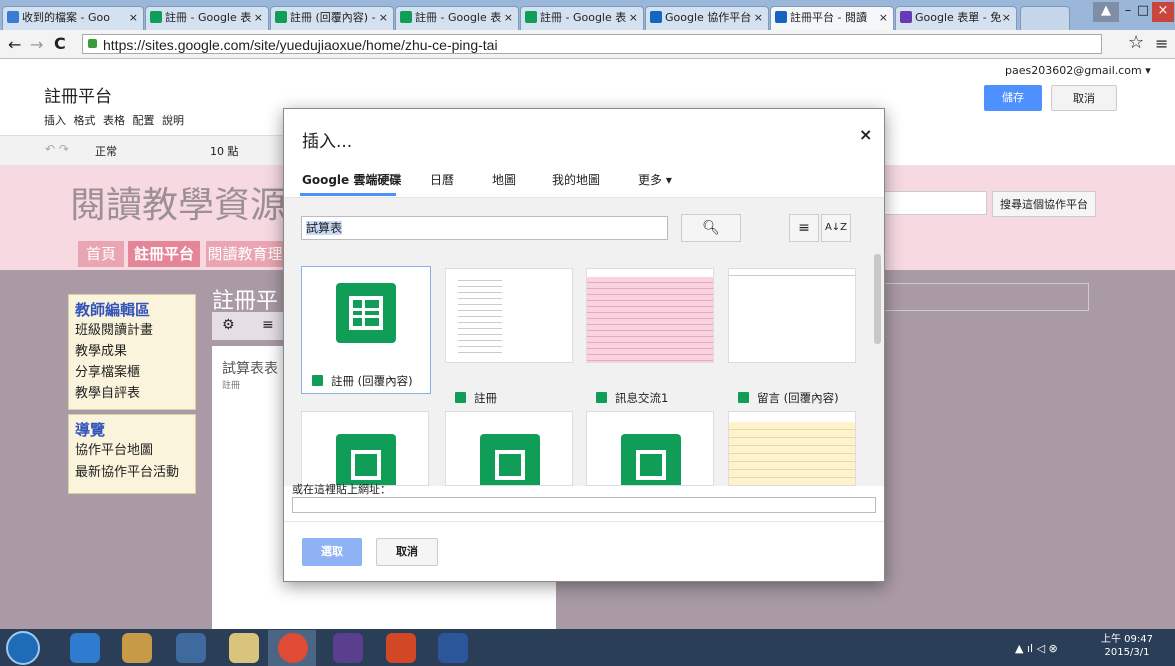 The height and width of the screenshot is (666, 1175). Describe the element at coordinates (92, 43) in the screenshot. I see `lock-icon` at that location.